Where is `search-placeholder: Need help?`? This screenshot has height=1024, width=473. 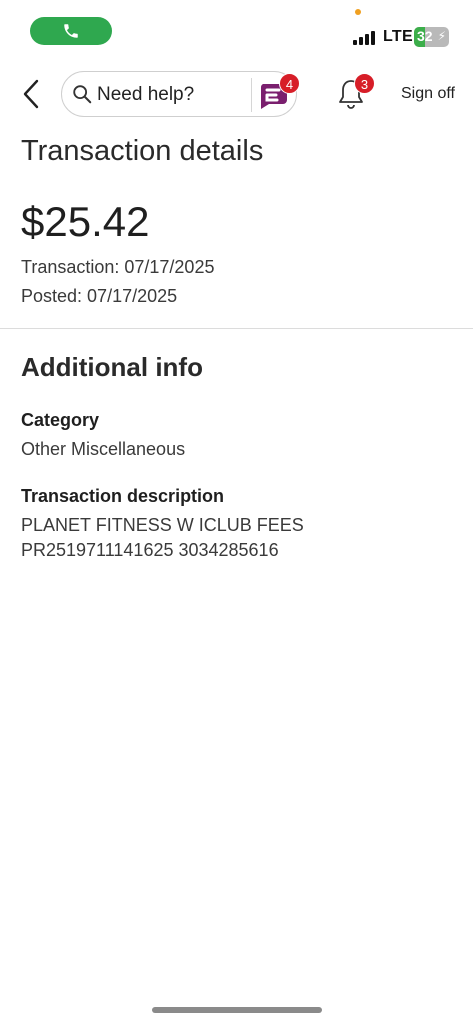 search-placeholder: Need help? is located at coordinates (146, 94).